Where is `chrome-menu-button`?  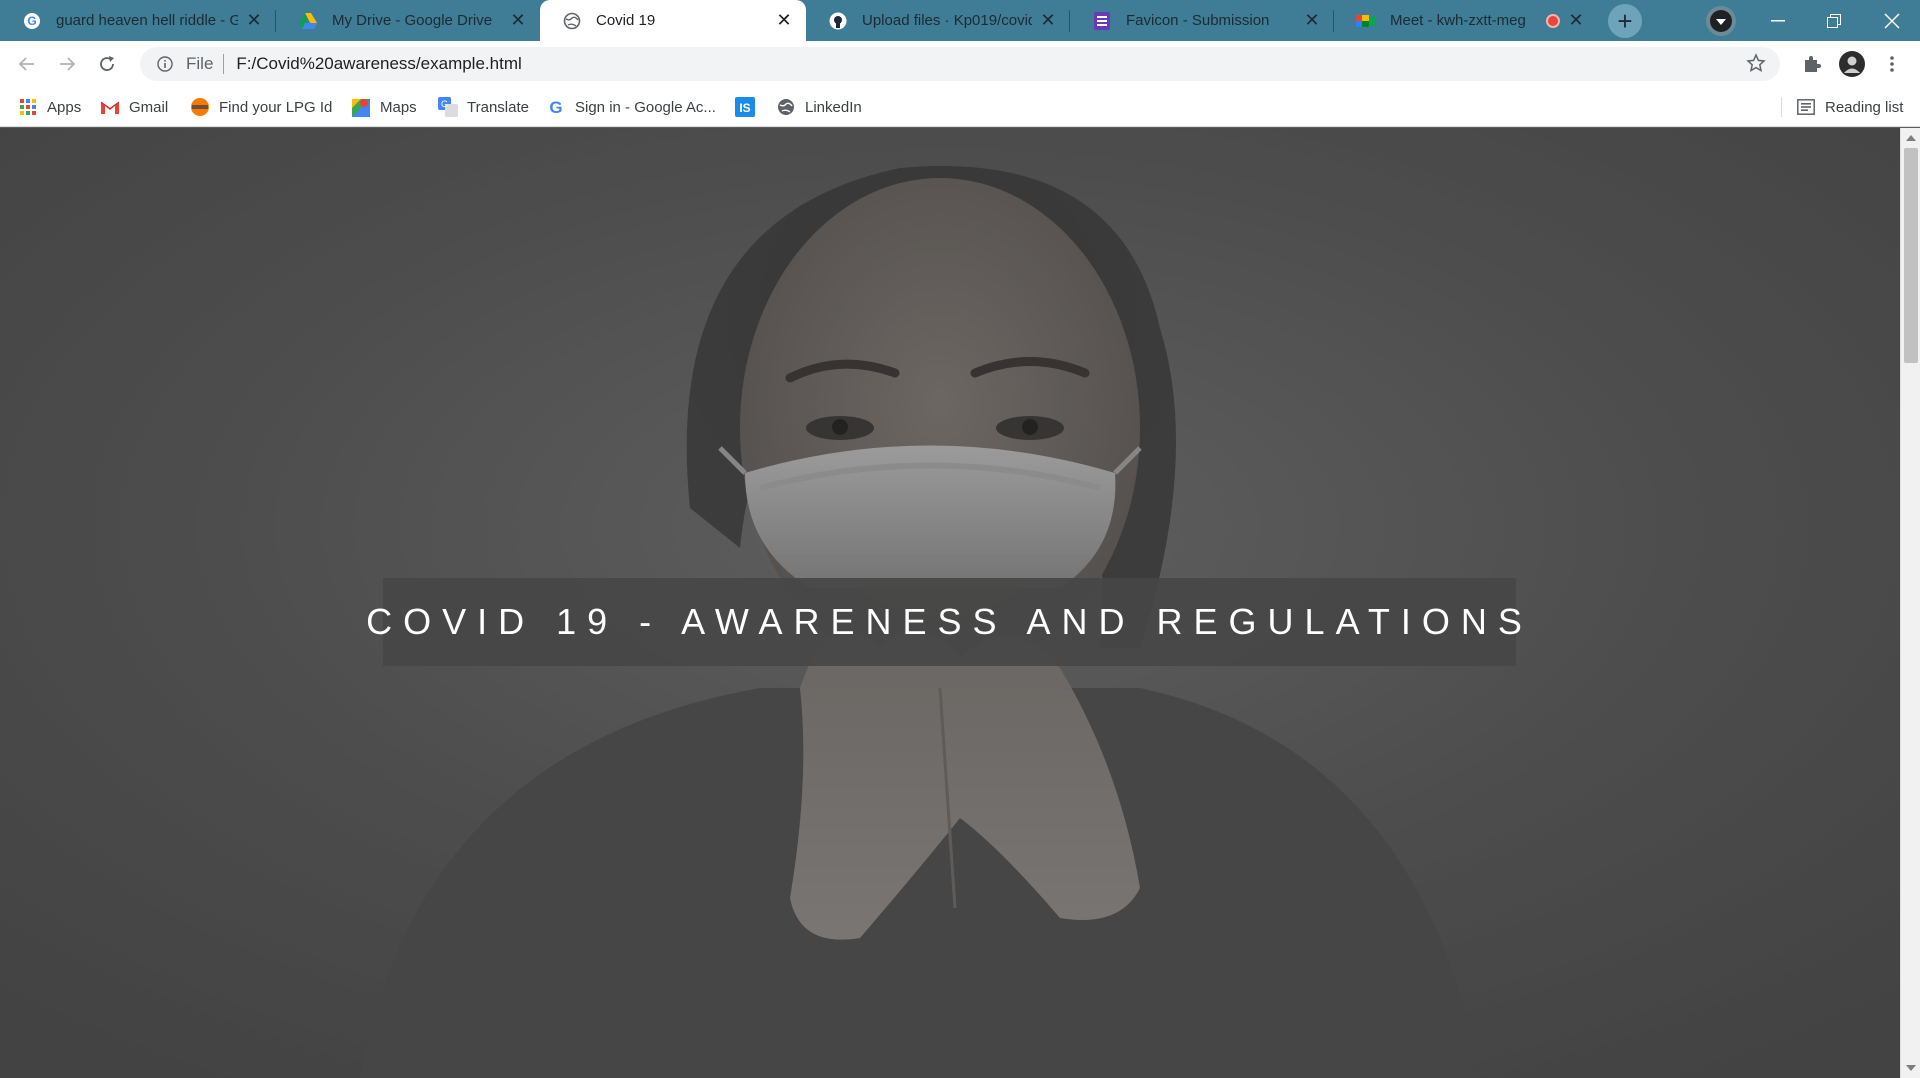
chrome-menu-button is located at coordinates (1892, 64).